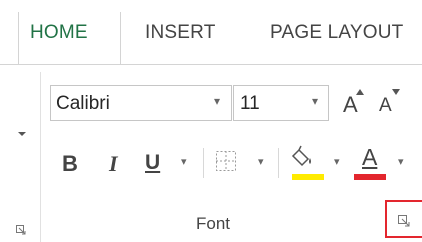 Image resolution: width=422 pixels, height=242 pixels. Describe the element at coordinates (308, 177) in the screenshot. I see `fill-color-bar` at that location.